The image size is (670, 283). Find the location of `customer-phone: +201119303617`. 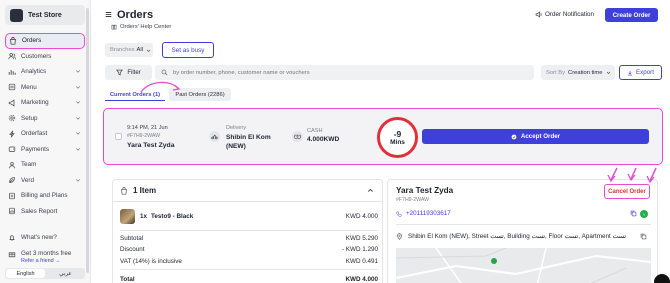

customer-phone: +201119303617 is located at coordinates (423, 213).